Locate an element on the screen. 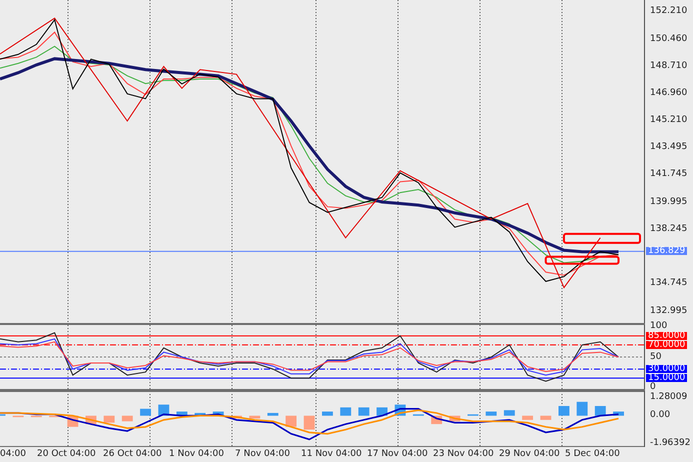  time-axis-label: 20 Oct 04:00 is located at coordinates (66, 454).